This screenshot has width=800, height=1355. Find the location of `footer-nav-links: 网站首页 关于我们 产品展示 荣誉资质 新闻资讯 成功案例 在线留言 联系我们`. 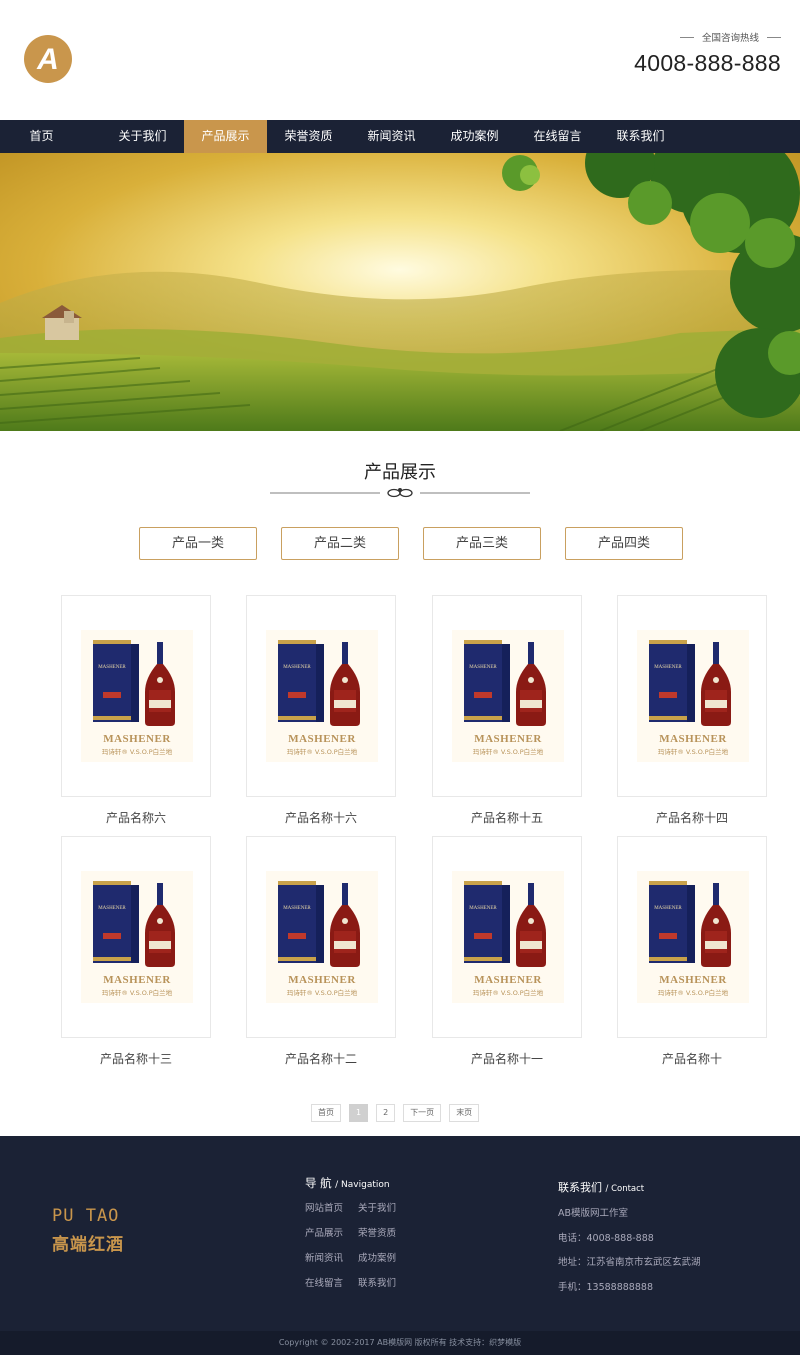

footer-nav-links: 网站首页 关于我们 产品展示 荣誉资质 新闻资讯 成功案例 在线留言 联系我们 is located at coordinates (360, 1244).